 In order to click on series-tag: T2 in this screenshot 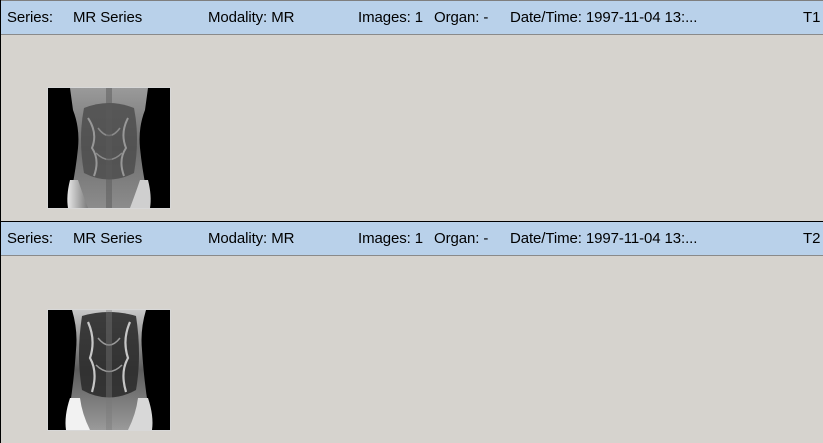, I will do `click(812, 238)`.